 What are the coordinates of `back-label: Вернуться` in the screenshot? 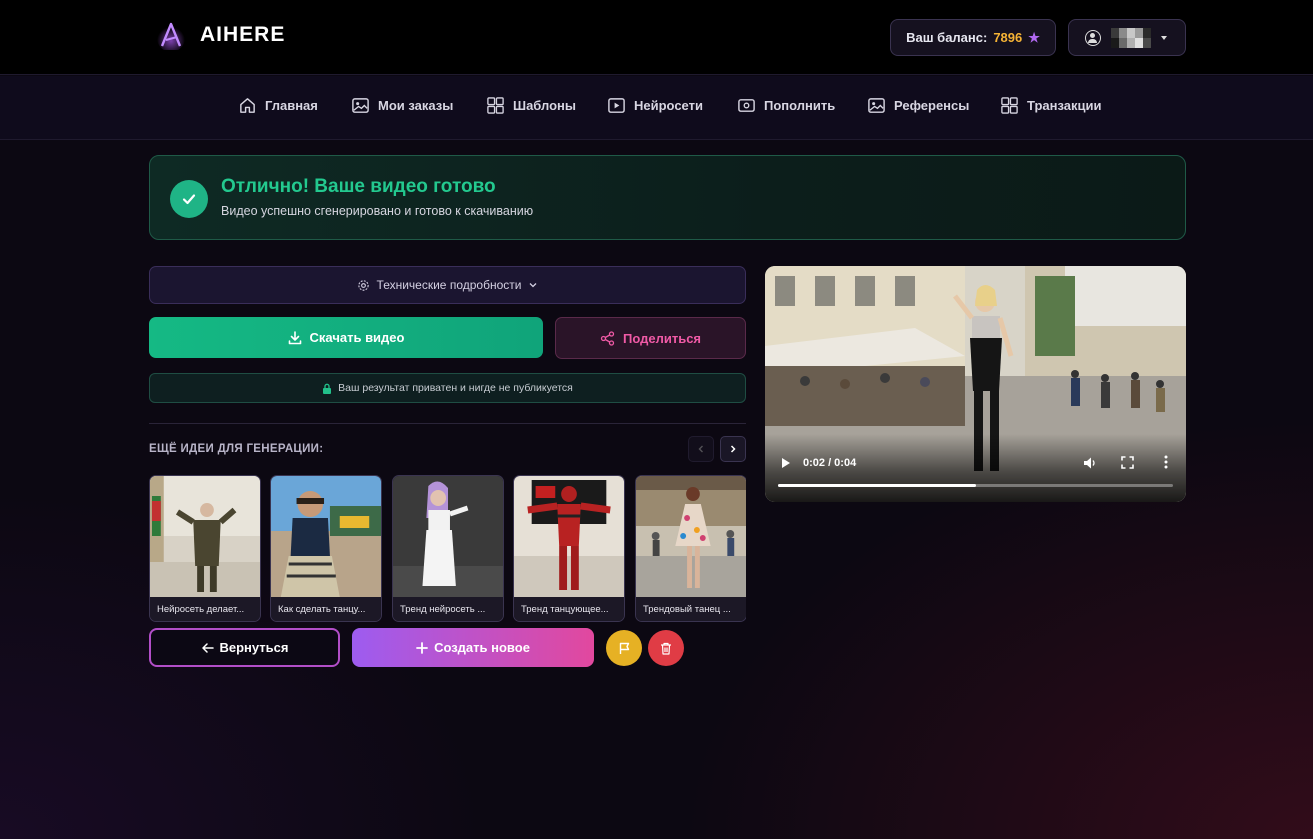 It's located at (254, 647).